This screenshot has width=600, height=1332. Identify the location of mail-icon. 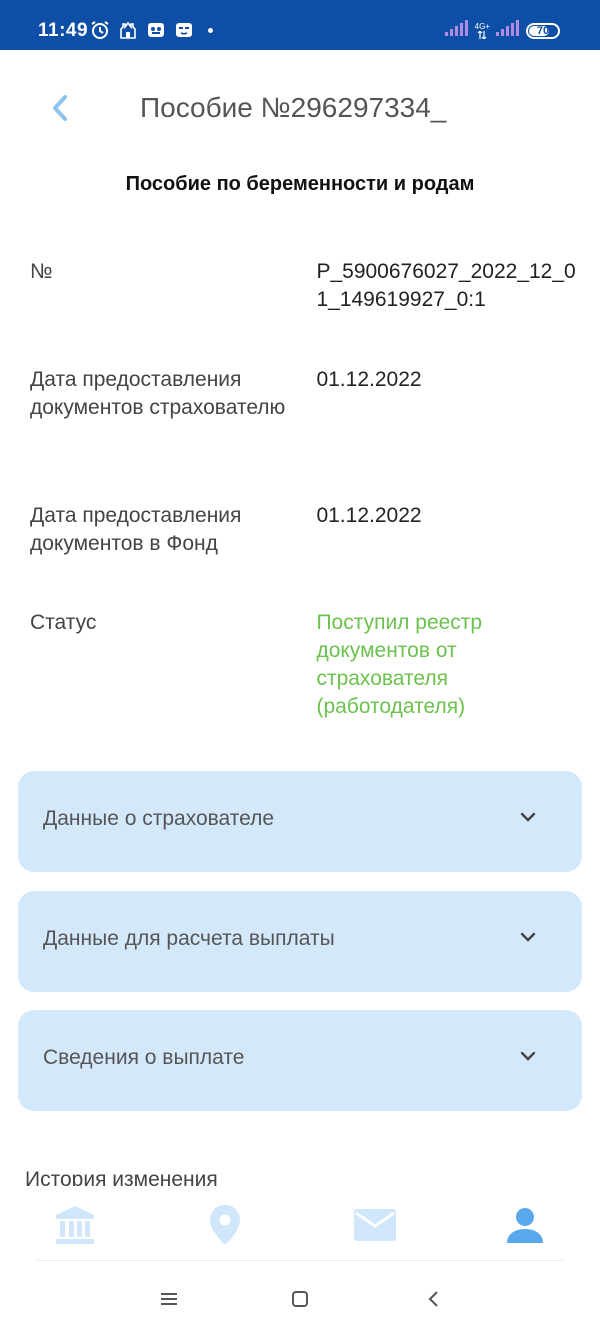
(375, 1225).